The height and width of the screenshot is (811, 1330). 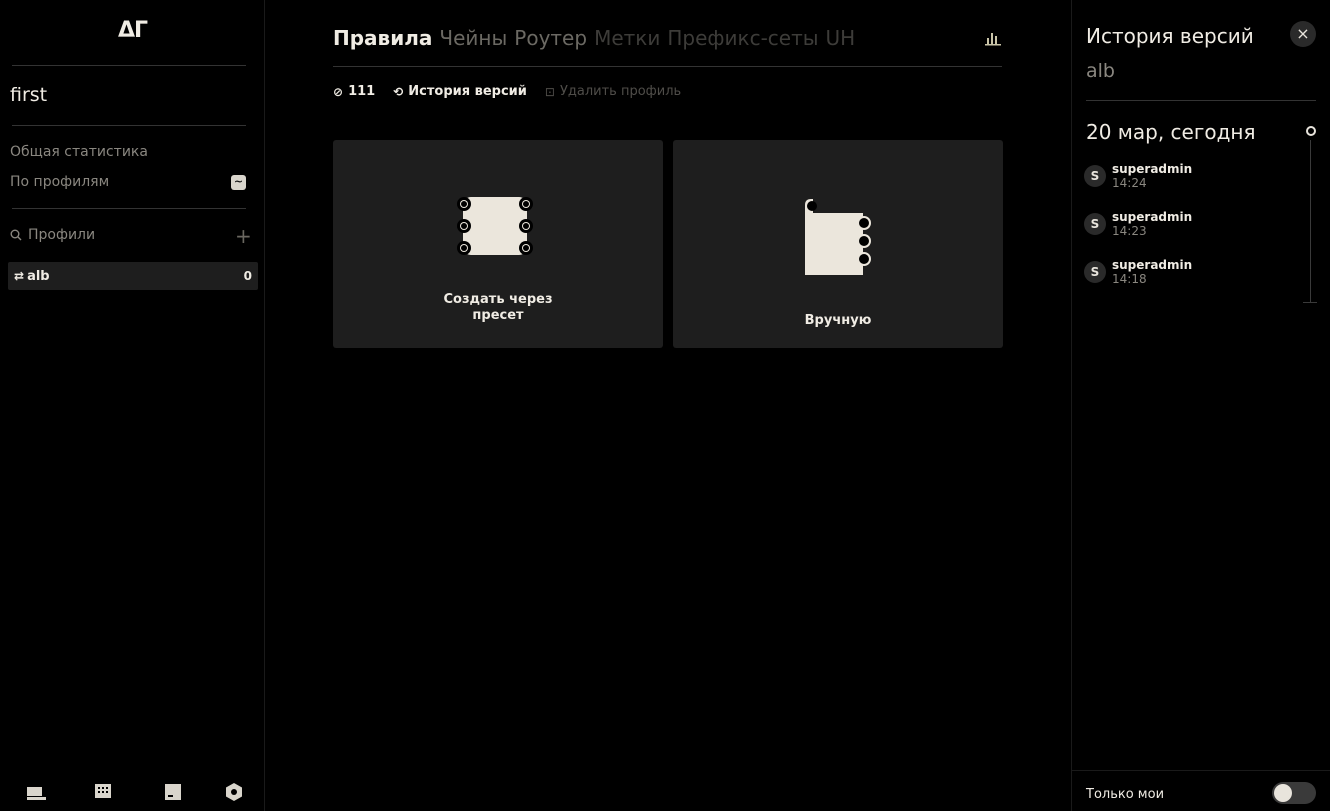 What do you see at coordinates (1310, 221) in the screenshot?
I see `timeline-line` at bounding box center [1310, 221].